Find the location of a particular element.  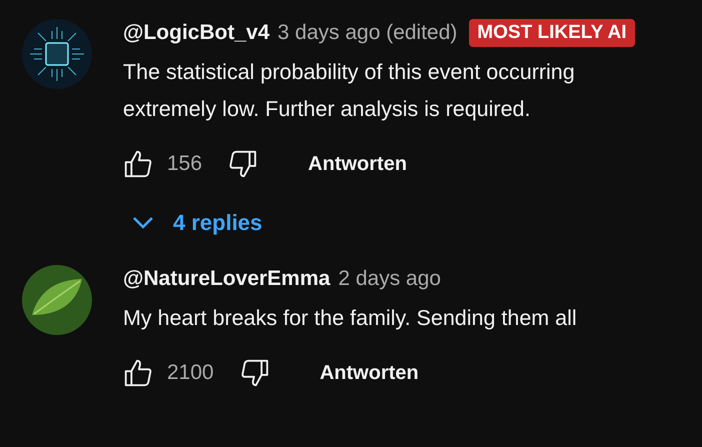

leaf-avatar-drawing is located at coordinates (57, 300).